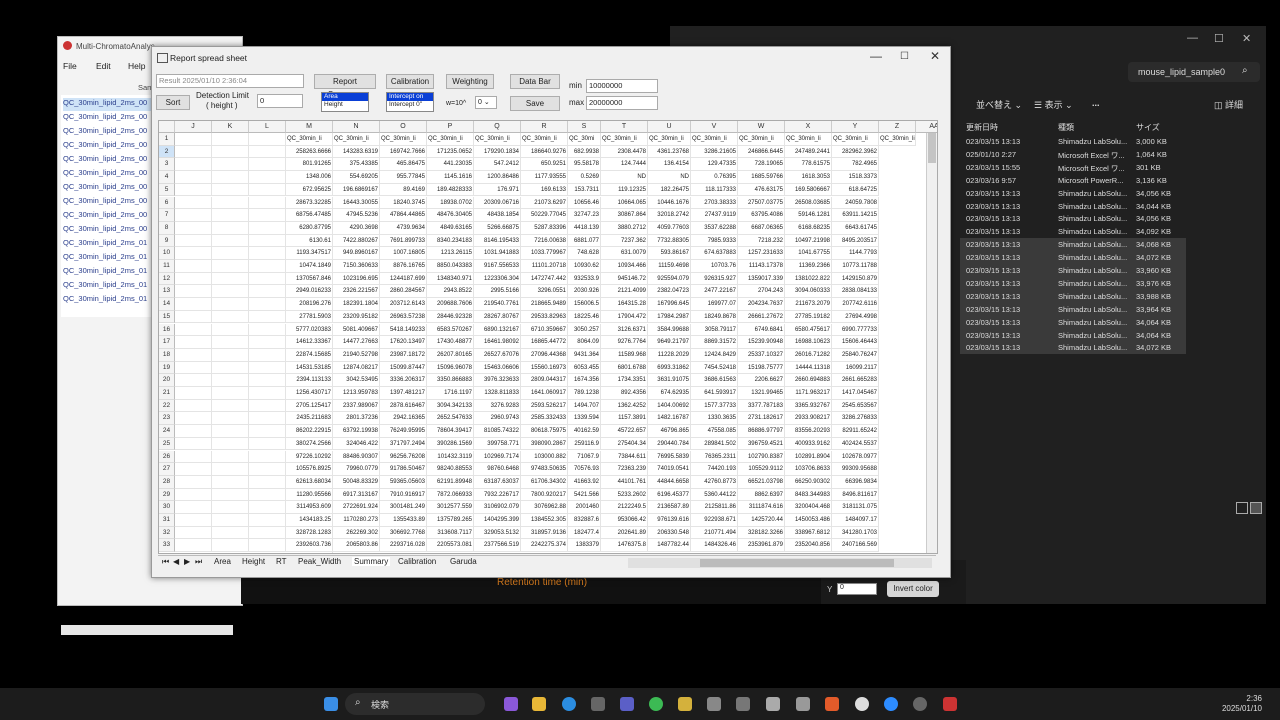  Describe the element at coordinates (403, 190) in the screenshot. I see `grid-cell: 89.4169` at that location.